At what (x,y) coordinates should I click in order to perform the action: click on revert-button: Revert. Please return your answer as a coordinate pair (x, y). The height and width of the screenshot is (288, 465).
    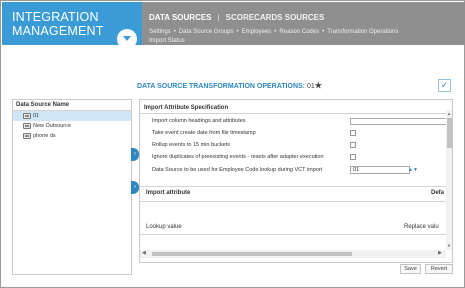
    Looking at the image, I should click on (439, 269).